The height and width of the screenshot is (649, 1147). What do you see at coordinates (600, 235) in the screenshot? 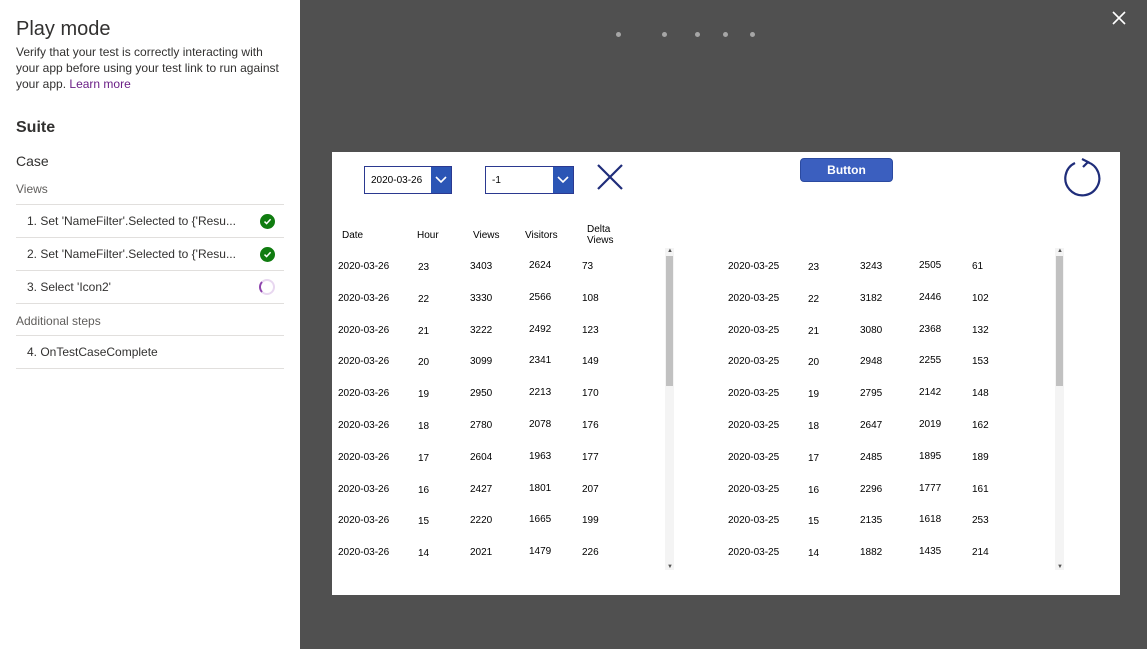
I see `header-delta-views: Delta Views` at bounding box center [600, 235].